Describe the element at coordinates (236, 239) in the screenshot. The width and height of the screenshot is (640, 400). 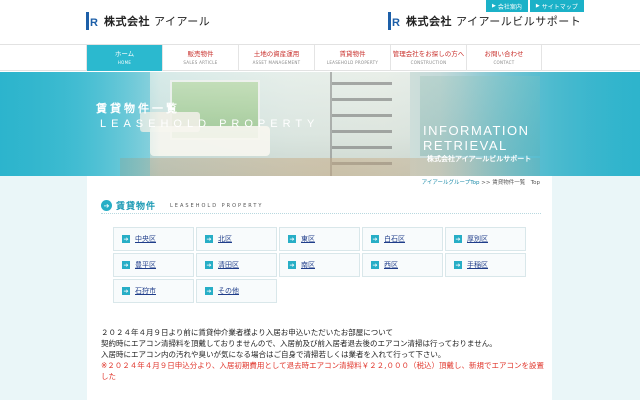
I see `district-link-kita: ➔ 北区` at that location.